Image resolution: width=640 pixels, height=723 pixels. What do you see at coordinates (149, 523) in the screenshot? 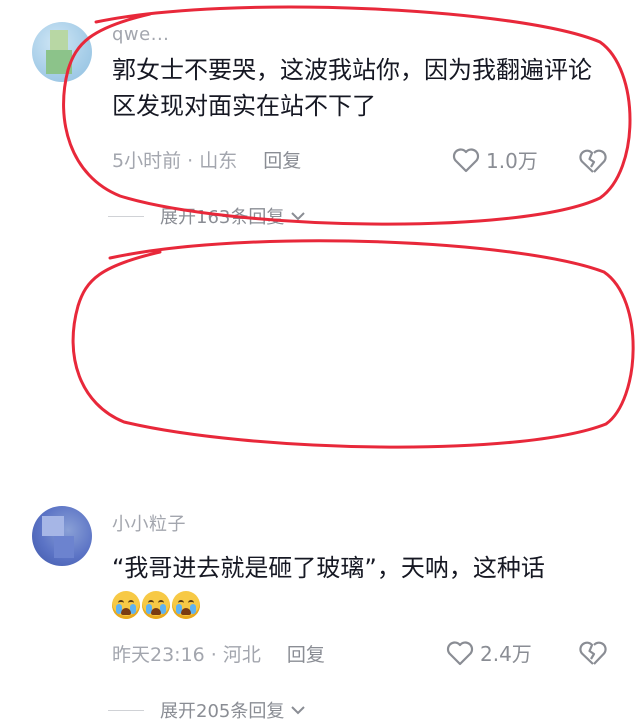
I see `username: 小小粒子` at bounding box center [149, 523].